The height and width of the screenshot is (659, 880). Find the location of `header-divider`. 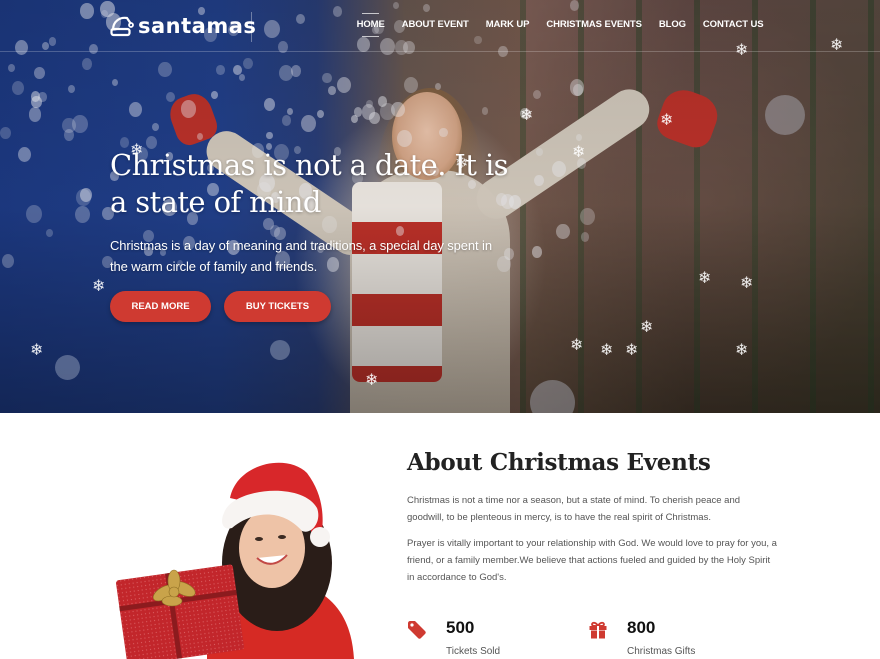

header-divider is located at coordinates (251, 27).